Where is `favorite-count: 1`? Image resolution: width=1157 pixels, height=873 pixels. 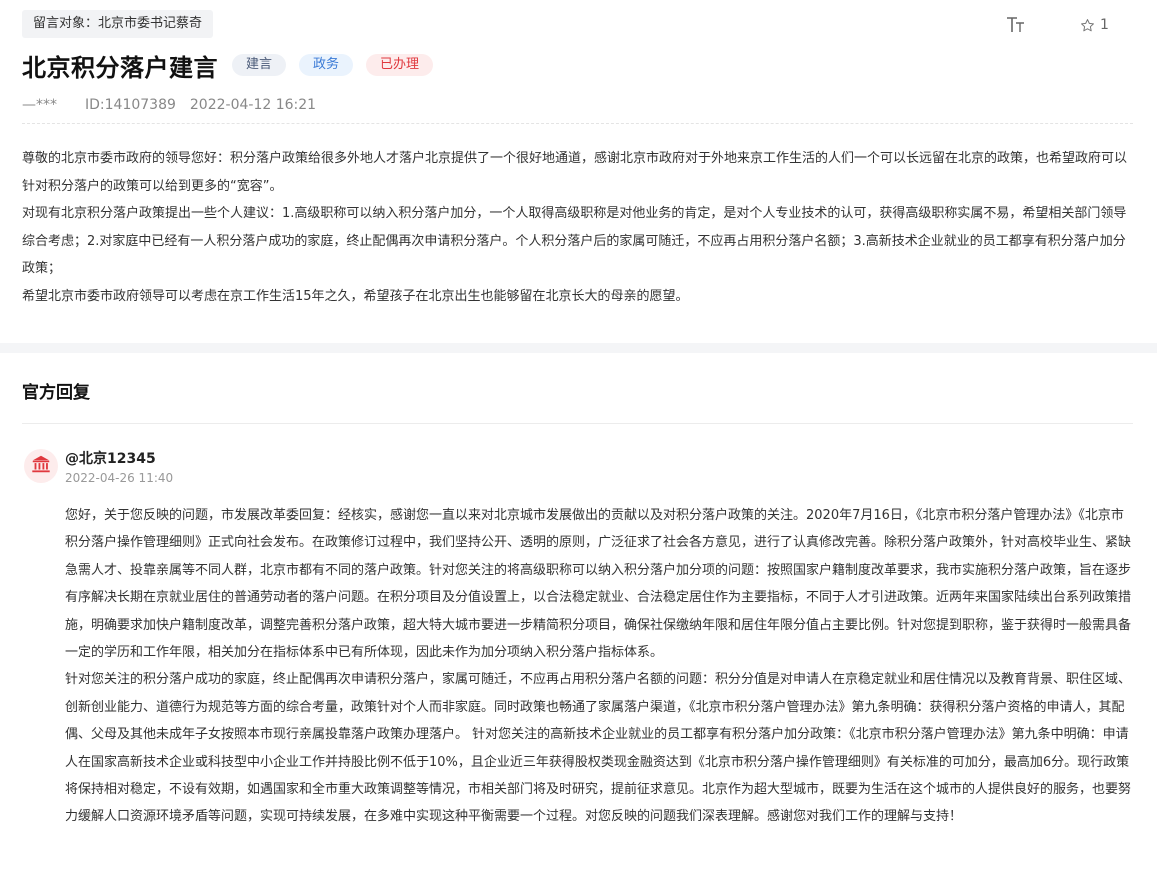 favorite-count: 1 is located at coordinates (1104, 25).